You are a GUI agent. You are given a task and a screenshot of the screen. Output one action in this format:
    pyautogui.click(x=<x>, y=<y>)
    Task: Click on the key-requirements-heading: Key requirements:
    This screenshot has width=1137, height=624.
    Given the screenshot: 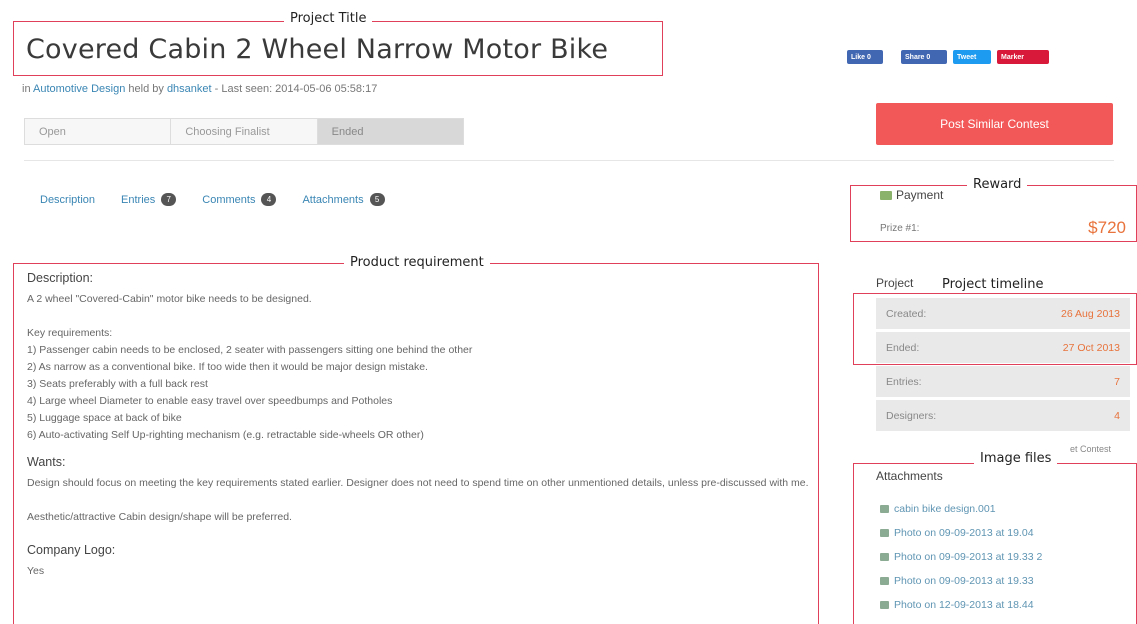 What is the action you would take?
    pyautogui.click(x=70, y=333)
    